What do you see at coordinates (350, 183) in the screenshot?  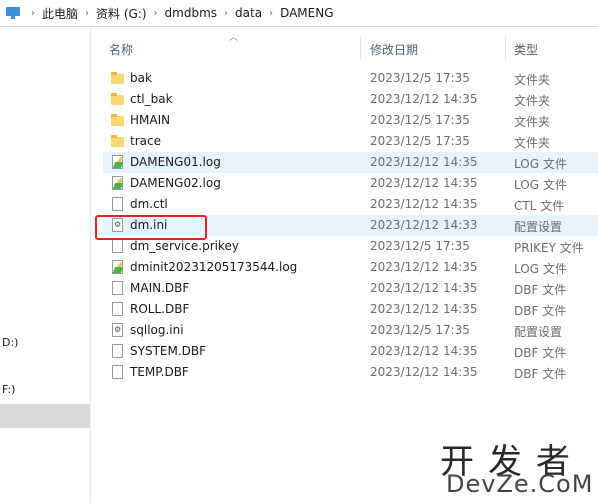 I see `file-row: DAMENG02.log 2023/12/12 14:35 LOG 文件` at bounding box center [350, 183].